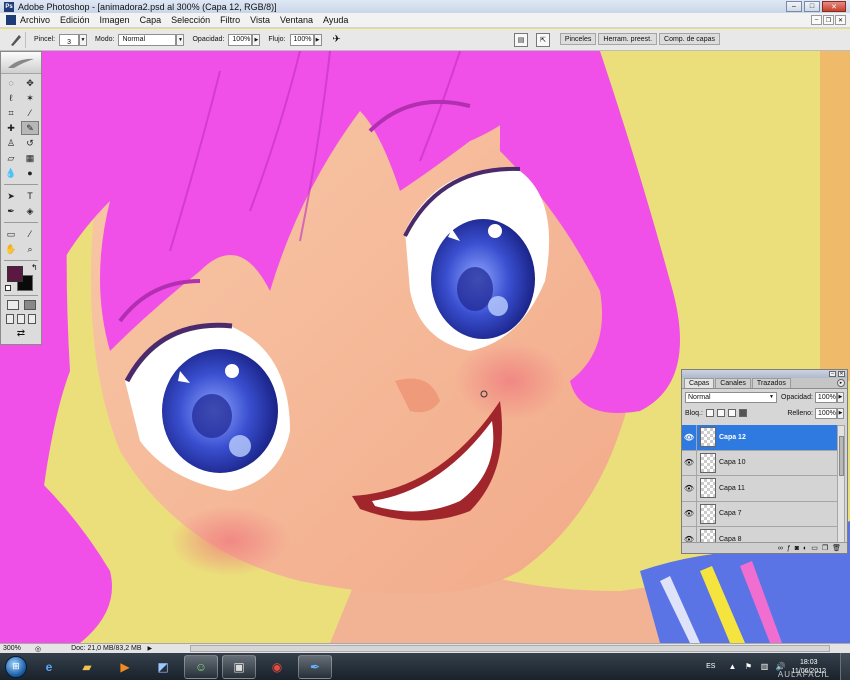 The image size is (850, 680). I want to click on dodge-tool-icon: ●, so click(30, 173).